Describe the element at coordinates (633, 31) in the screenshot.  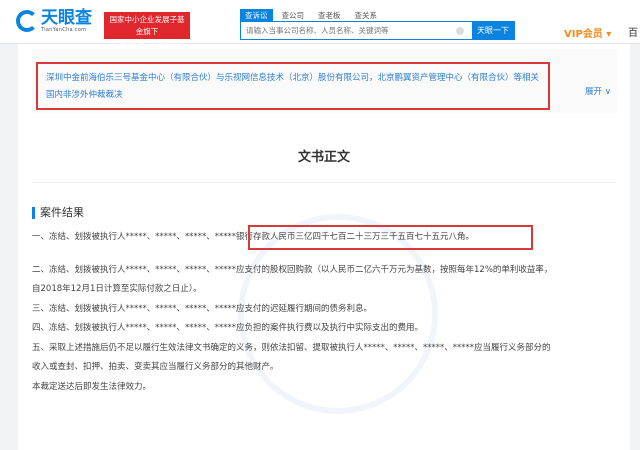
I see `more-menu: 百` at that location.